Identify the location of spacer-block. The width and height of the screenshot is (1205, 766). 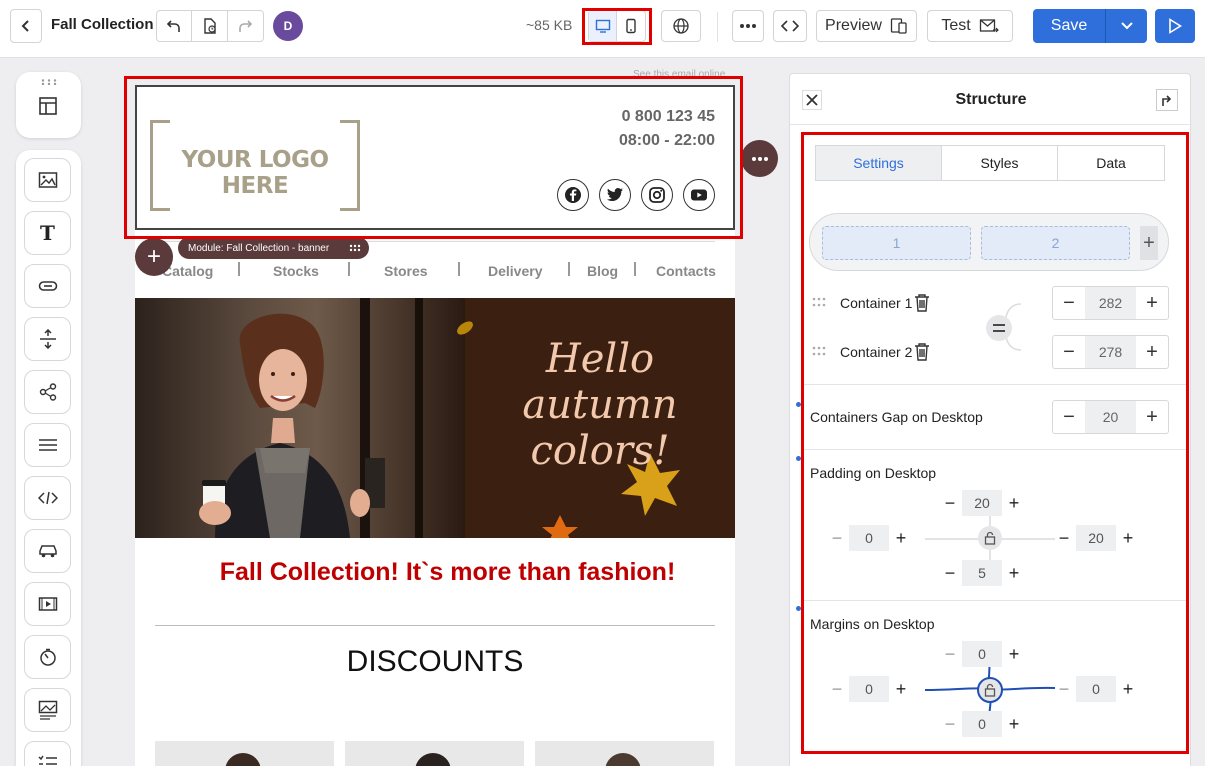
(47, 339).